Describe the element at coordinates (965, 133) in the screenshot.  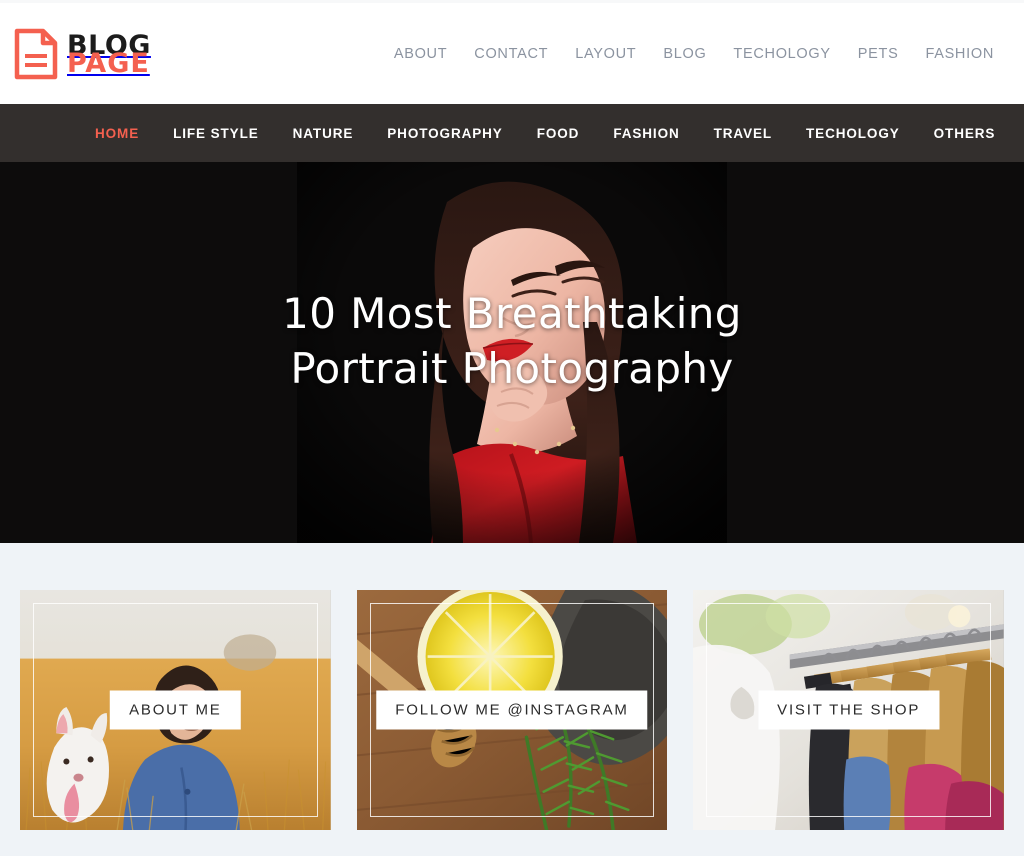
I see `main-nav-item-others: OTHERS` at that location.